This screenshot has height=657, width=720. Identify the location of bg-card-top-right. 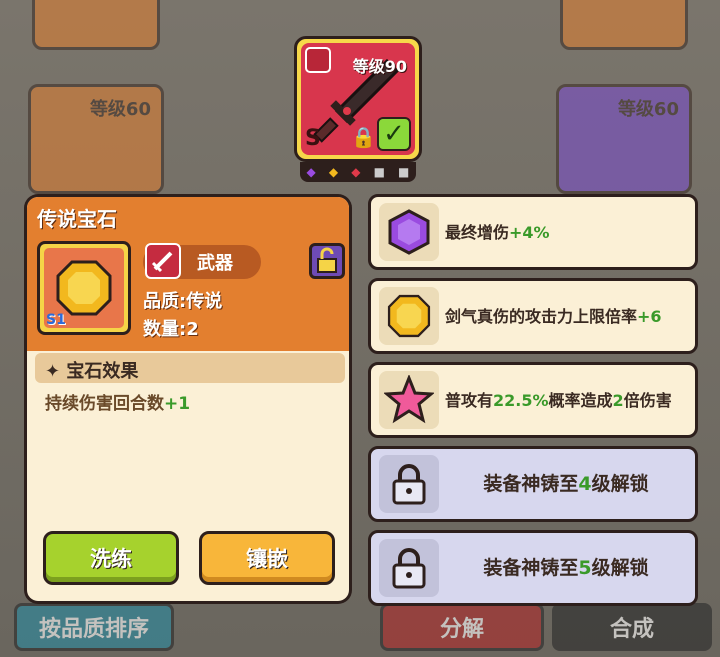
(624, 25).